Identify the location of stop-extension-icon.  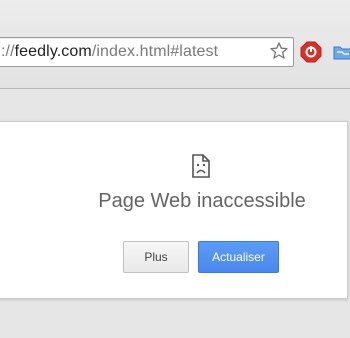
(311, 52).